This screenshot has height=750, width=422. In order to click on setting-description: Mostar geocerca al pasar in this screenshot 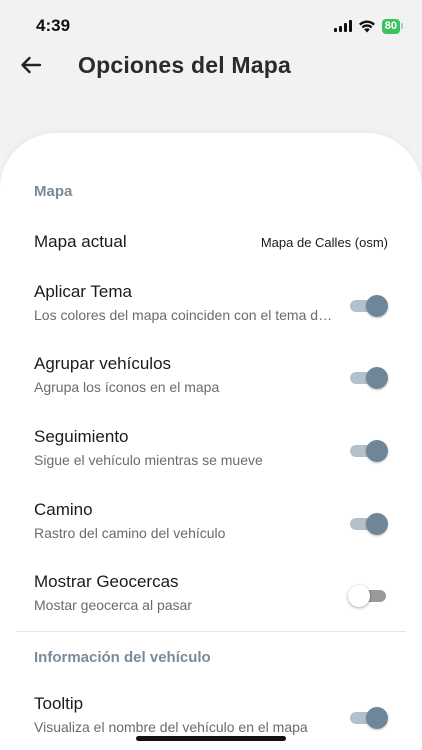, I will do `click(113, 605)`.